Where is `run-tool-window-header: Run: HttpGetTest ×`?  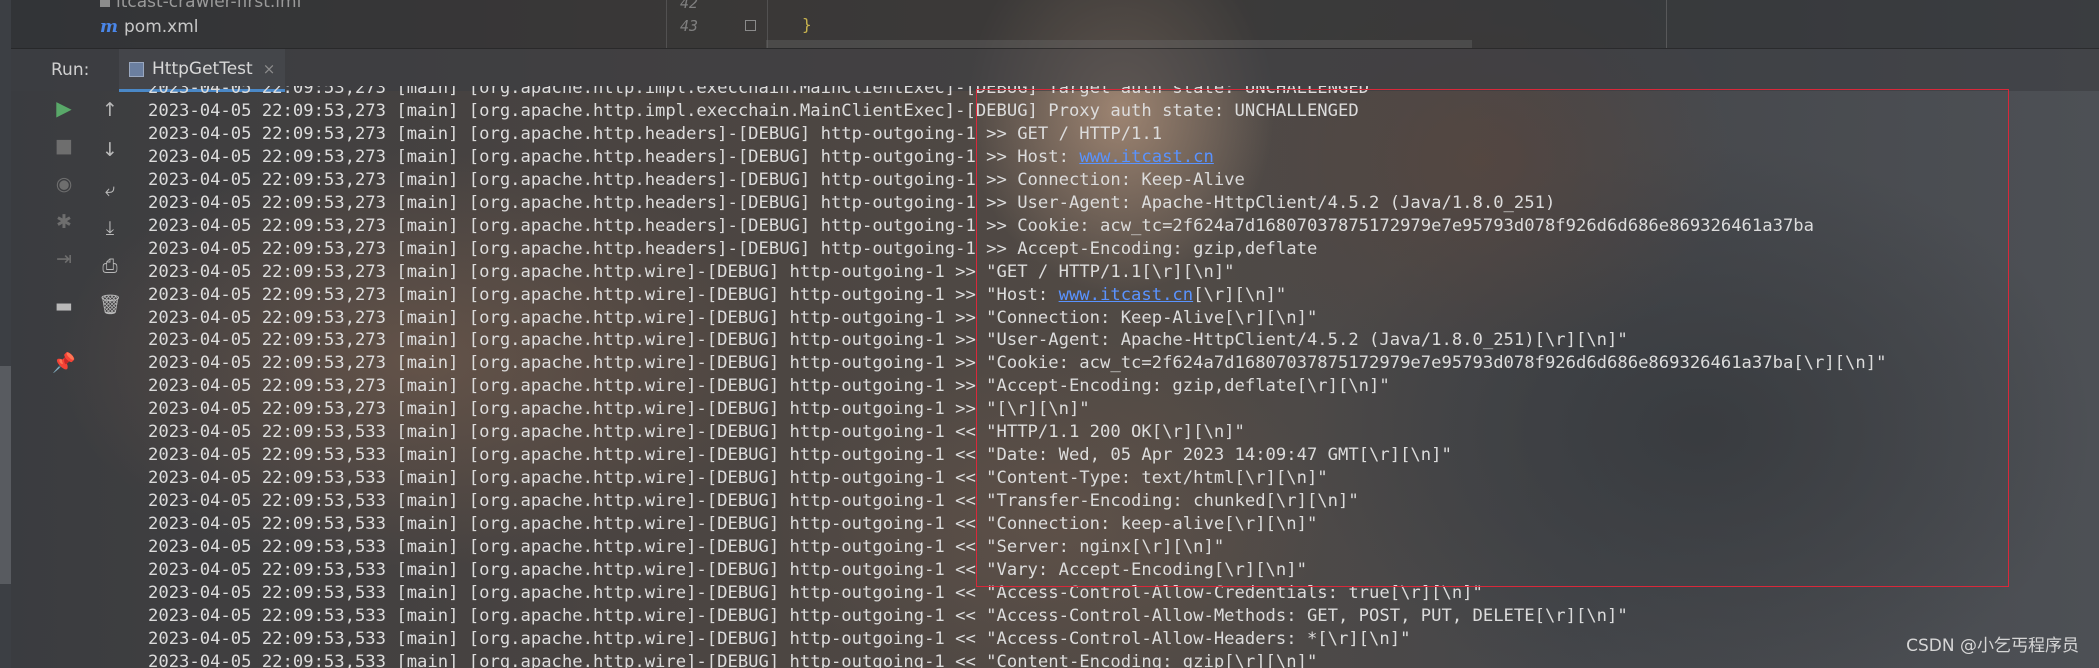 run-tool-window-header: Run: HttpGetTest × is located at coordinates (1055, 70).